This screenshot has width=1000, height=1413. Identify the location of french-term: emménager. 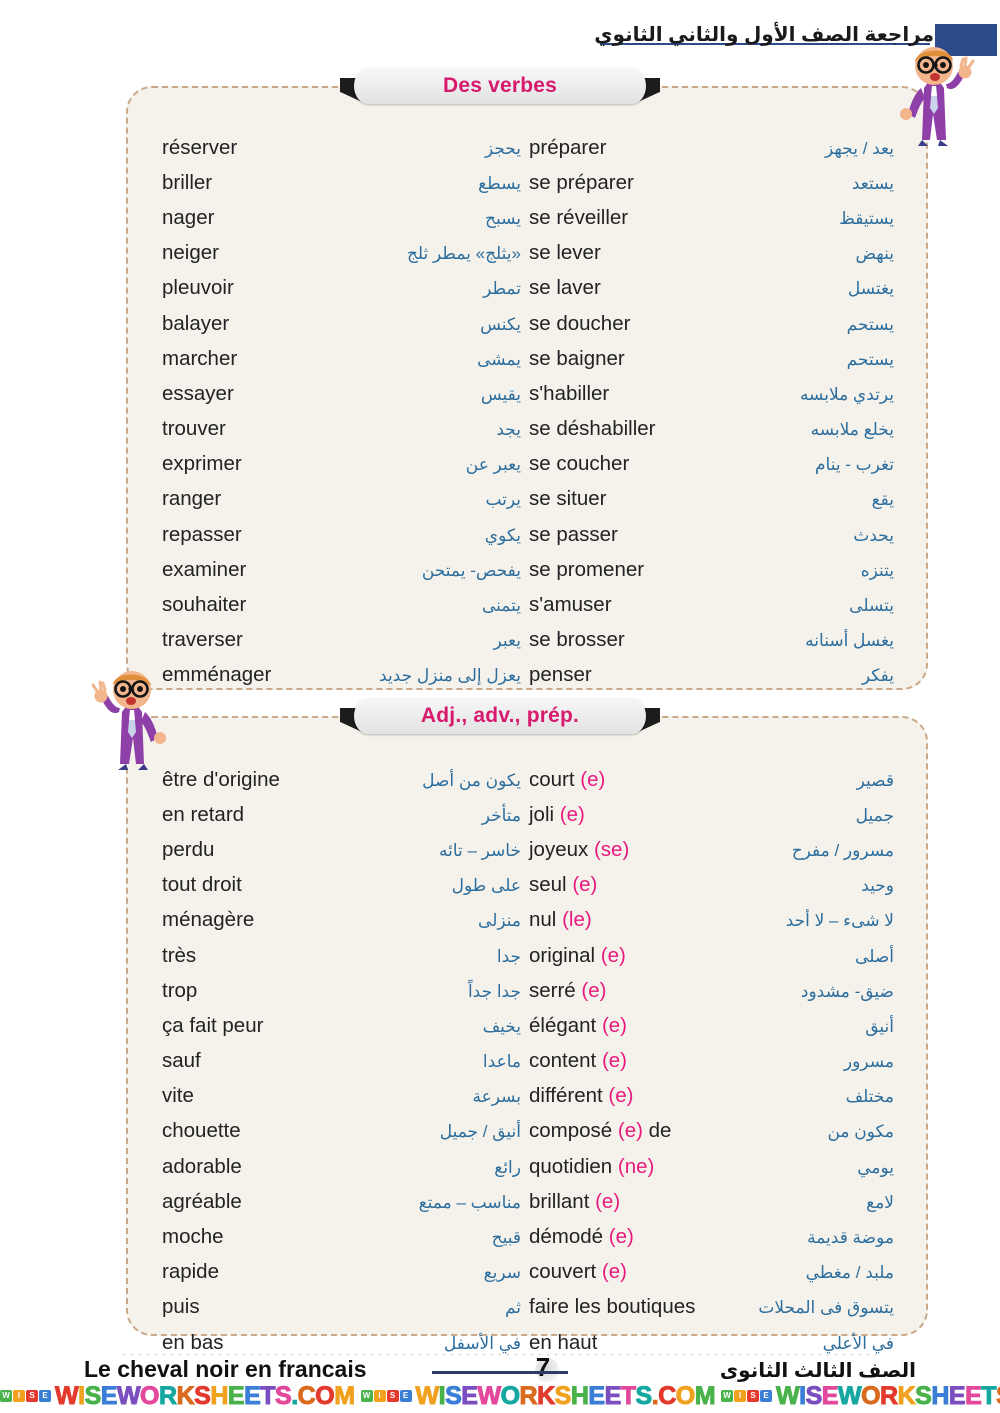
(217, 675).